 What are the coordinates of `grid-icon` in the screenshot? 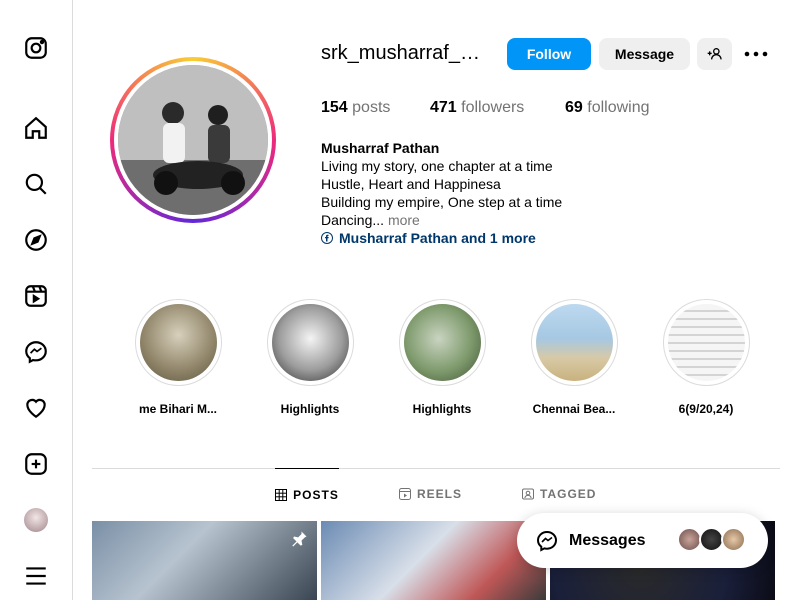 It's located at (281, 494).